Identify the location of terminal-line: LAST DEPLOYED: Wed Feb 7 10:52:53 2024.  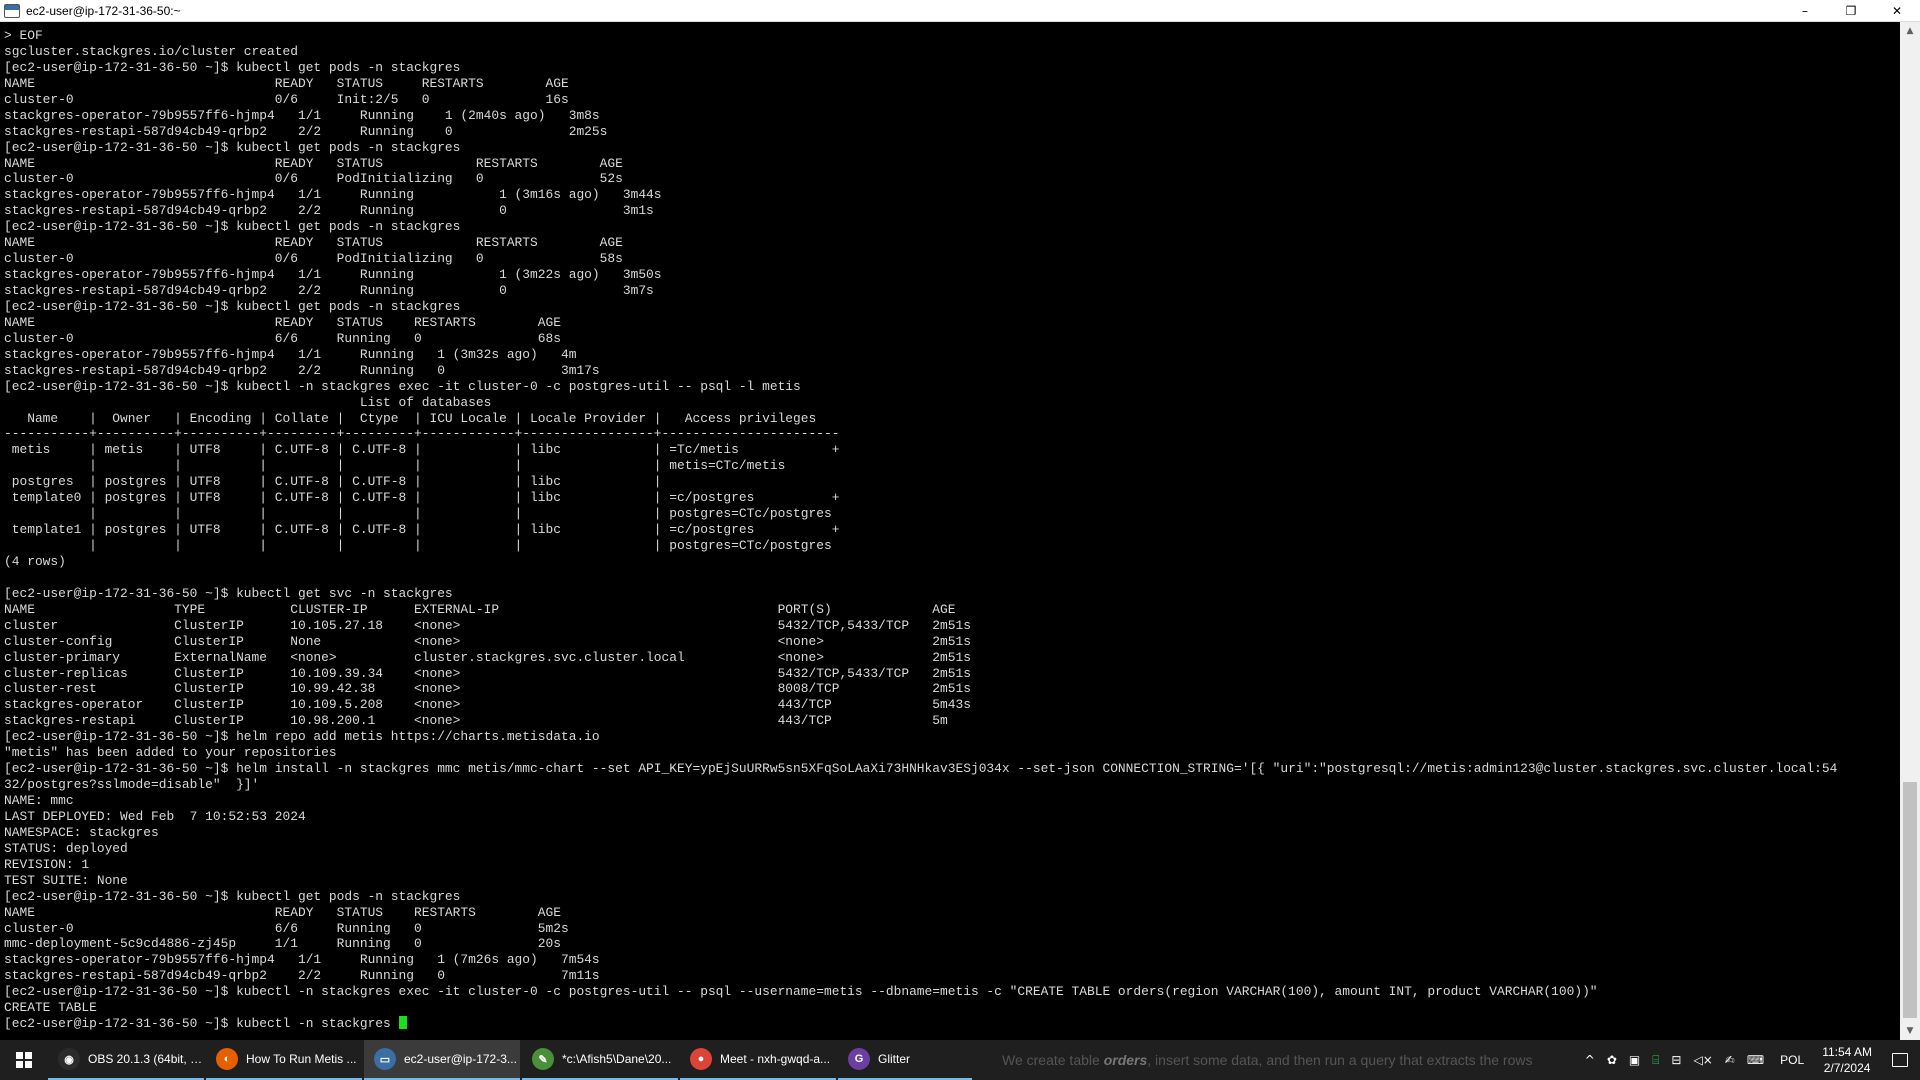
(155, 816).